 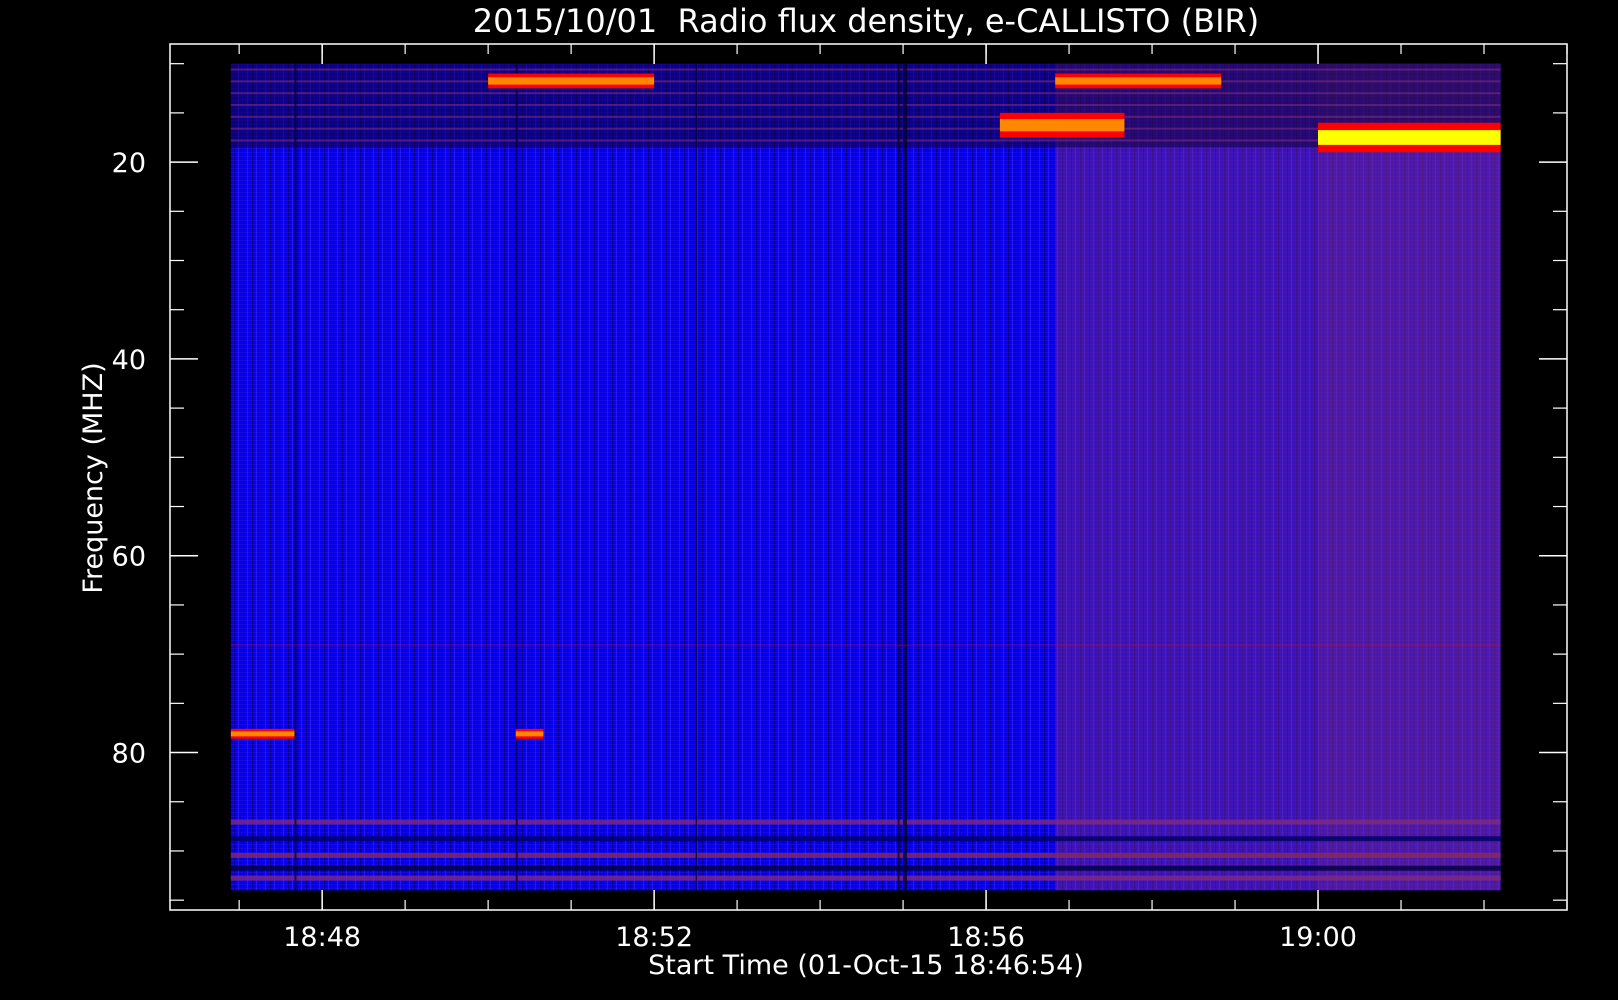 I want to click on x-tick-label: 18:56, so click(x=986, y=937).